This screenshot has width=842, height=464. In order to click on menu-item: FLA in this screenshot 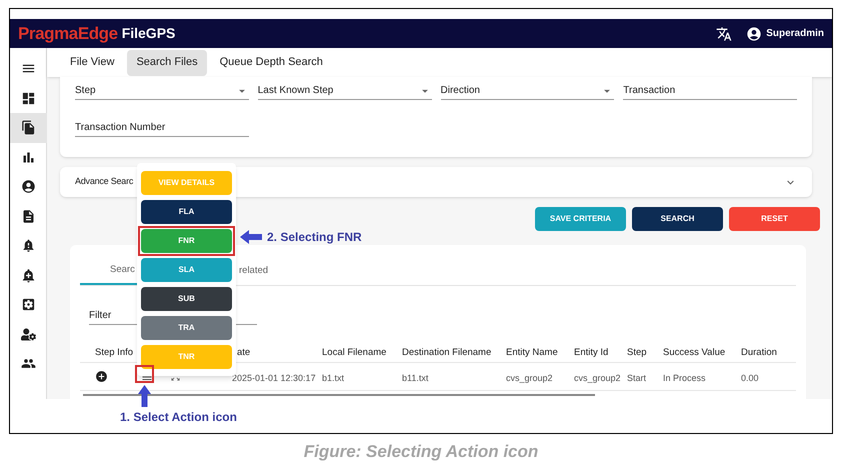, I will do `click(186, 212)`.